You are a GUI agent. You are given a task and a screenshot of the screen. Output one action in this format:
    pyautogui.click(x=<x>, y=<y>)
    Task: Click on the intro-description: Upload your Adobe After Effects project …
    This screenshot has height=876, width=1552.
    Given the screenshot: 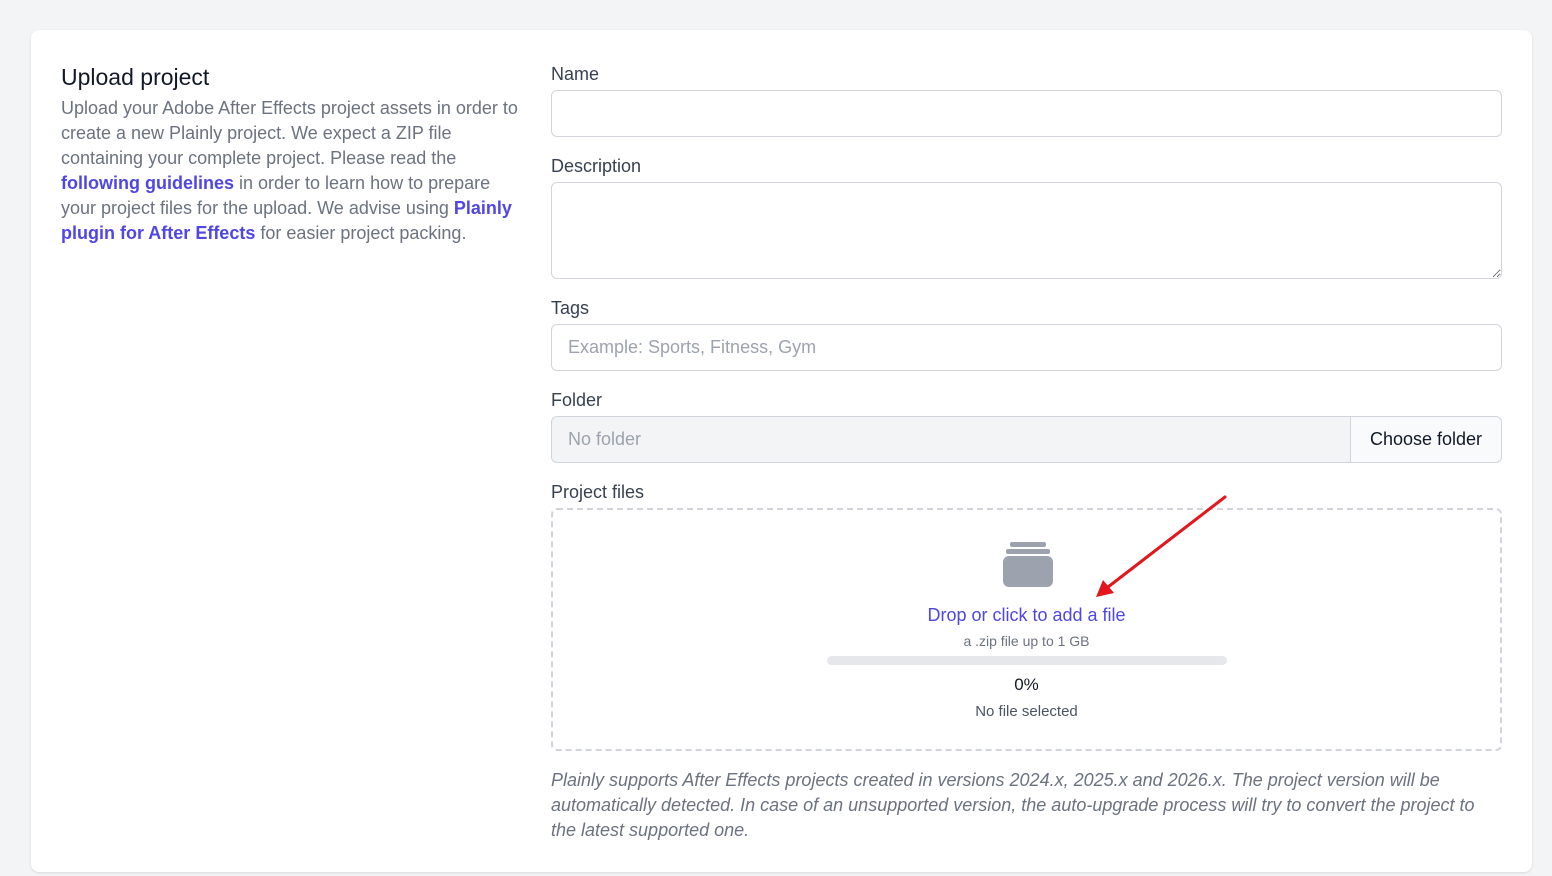 What is the action you would take?
    pyautogui.click(x=293, y=171)
    